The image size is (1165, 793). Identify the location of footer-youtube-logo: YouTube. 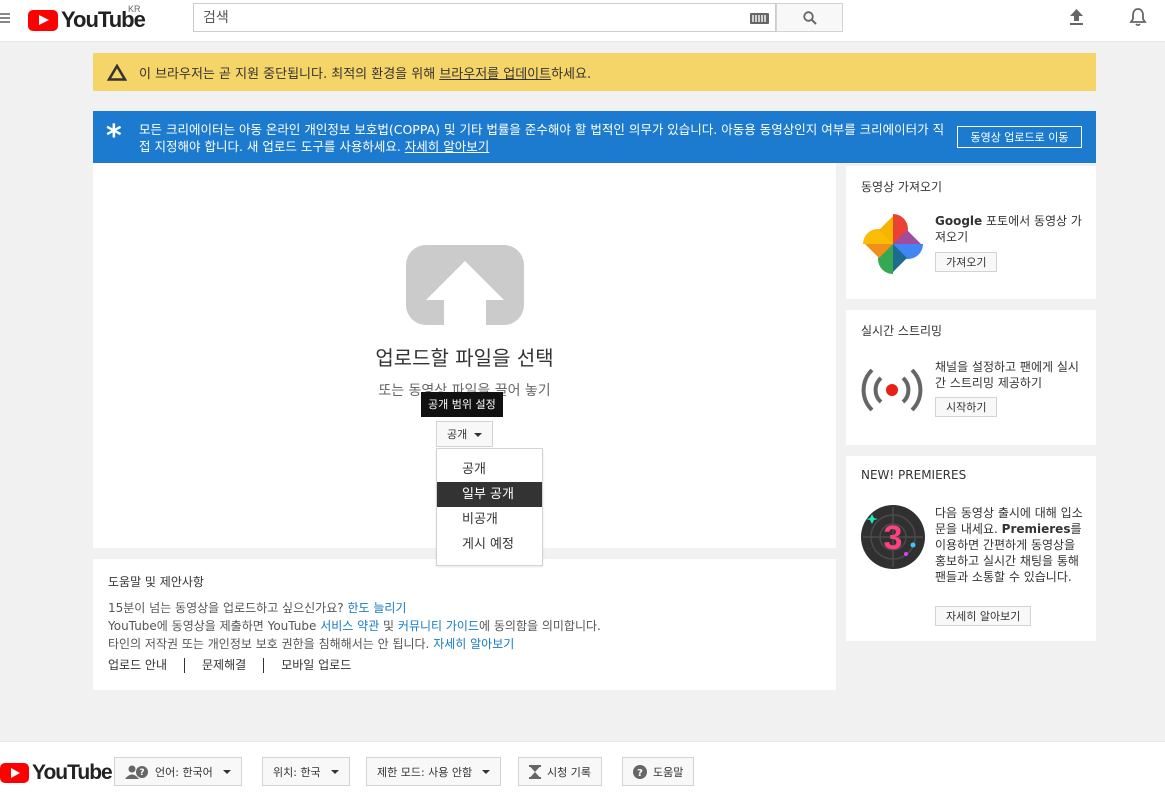
(56, 773).